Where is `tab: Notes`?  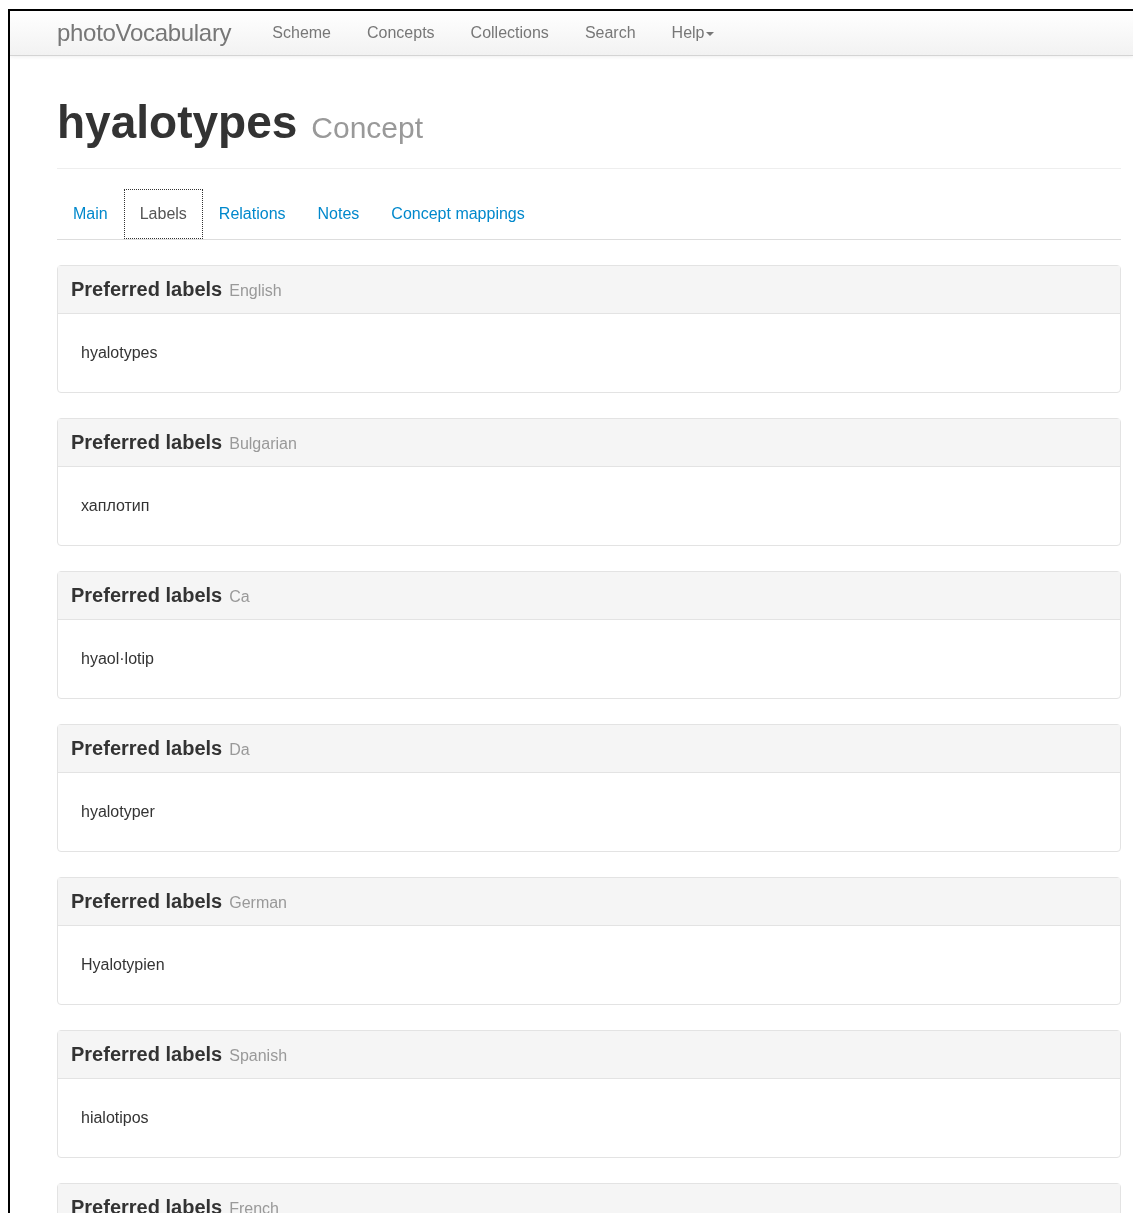
tab: Notes is located at coordinates (338, 214).